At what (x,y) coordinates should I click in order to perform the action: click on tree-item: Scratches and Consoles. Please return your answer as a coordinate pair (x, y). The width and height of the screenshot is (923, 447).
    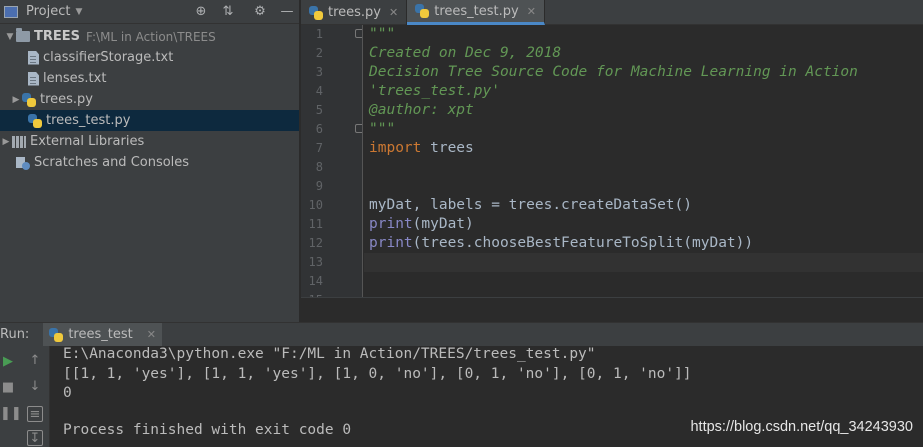
    Looking at the image, I should click on (149, 162).